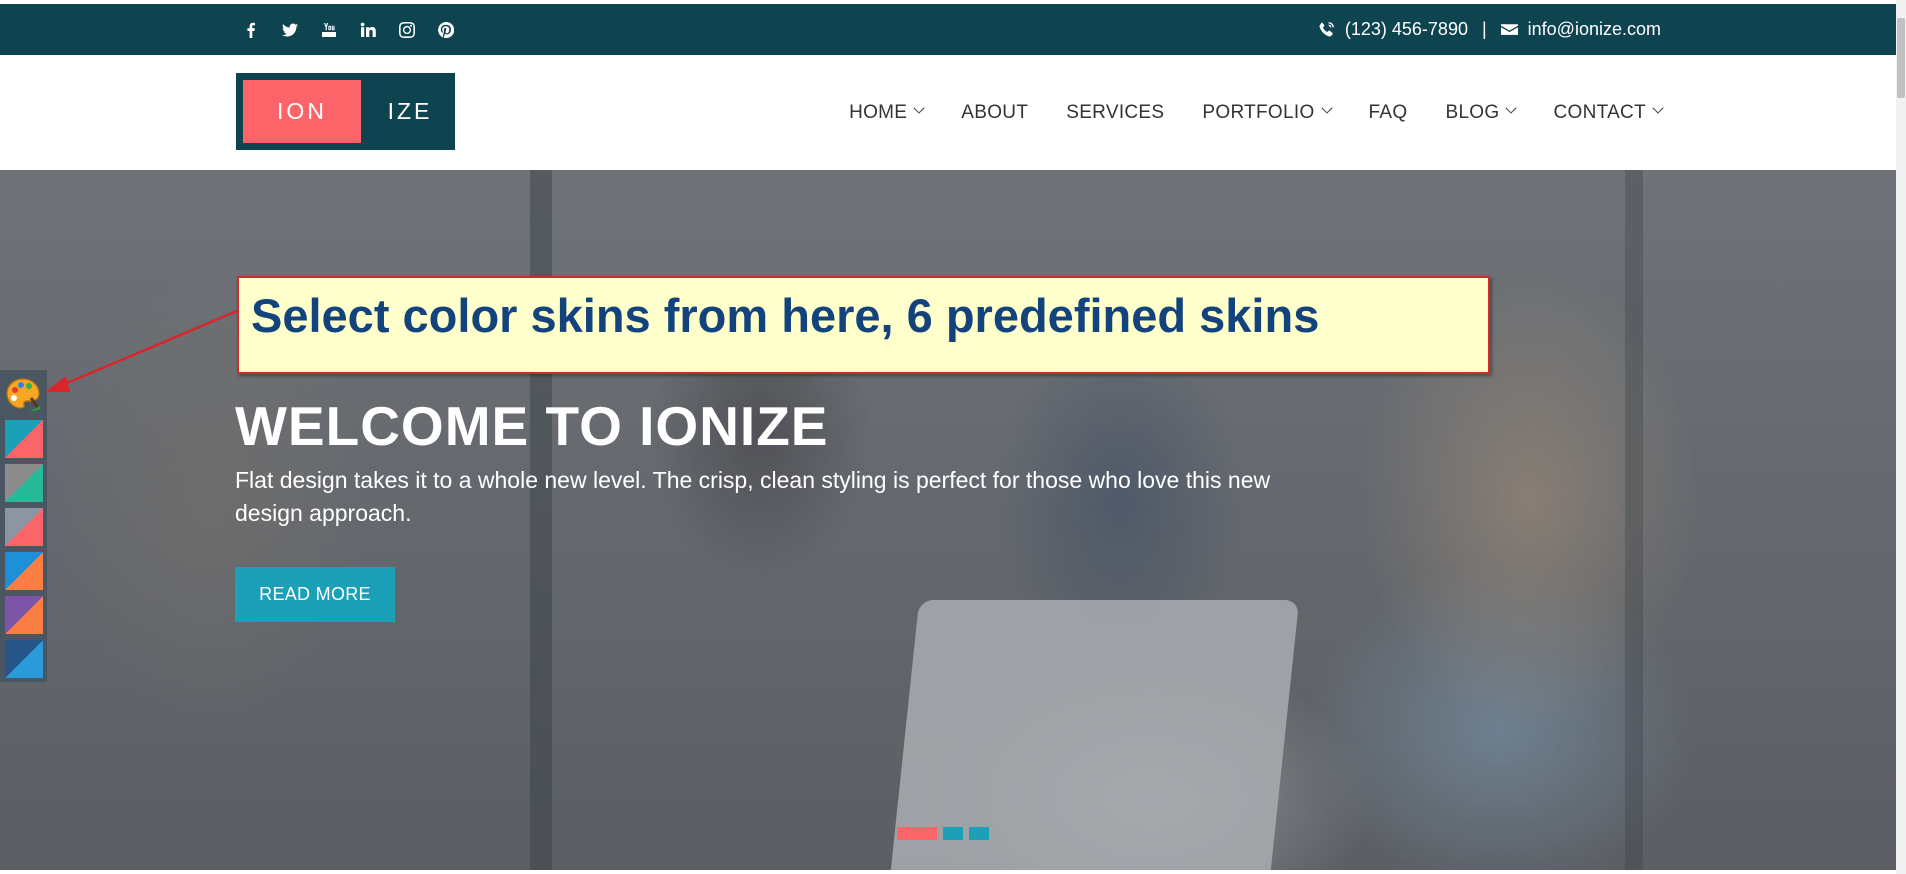  I want to click on nav-portfolio-label: PORTFOLIO, so click(1258, 112).